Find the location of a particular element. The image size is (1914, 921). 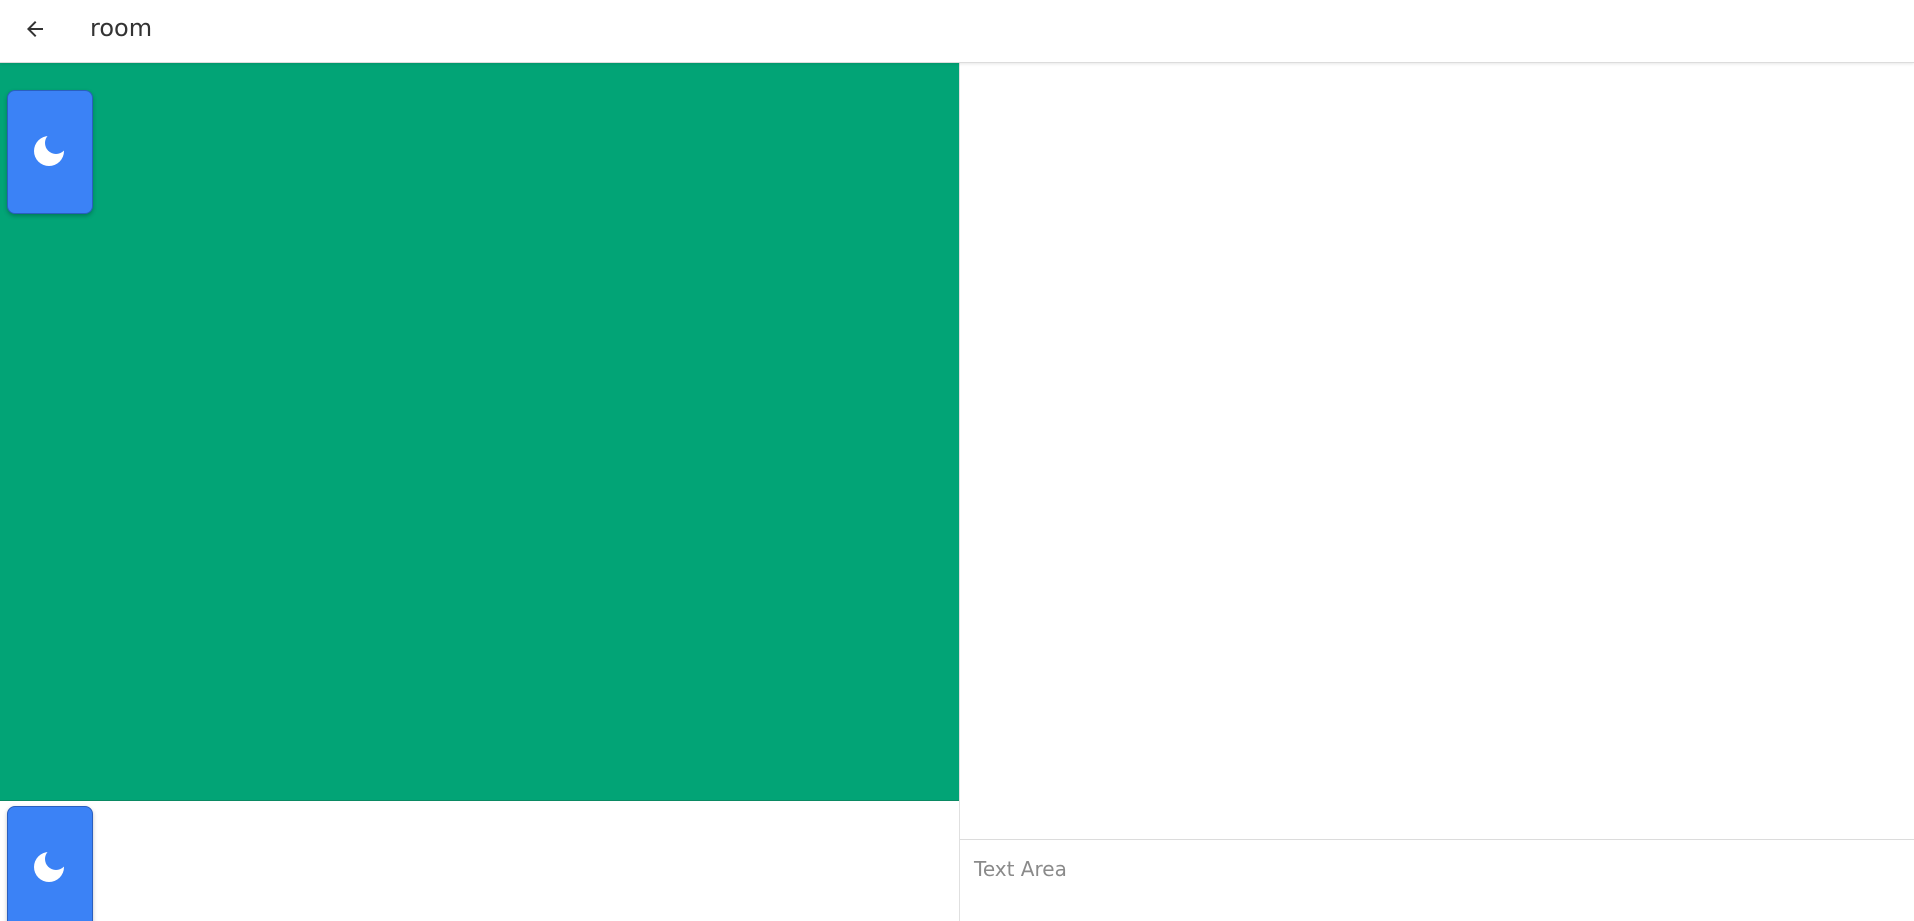

top-app-bar: room is located at coordinates (957, 31).